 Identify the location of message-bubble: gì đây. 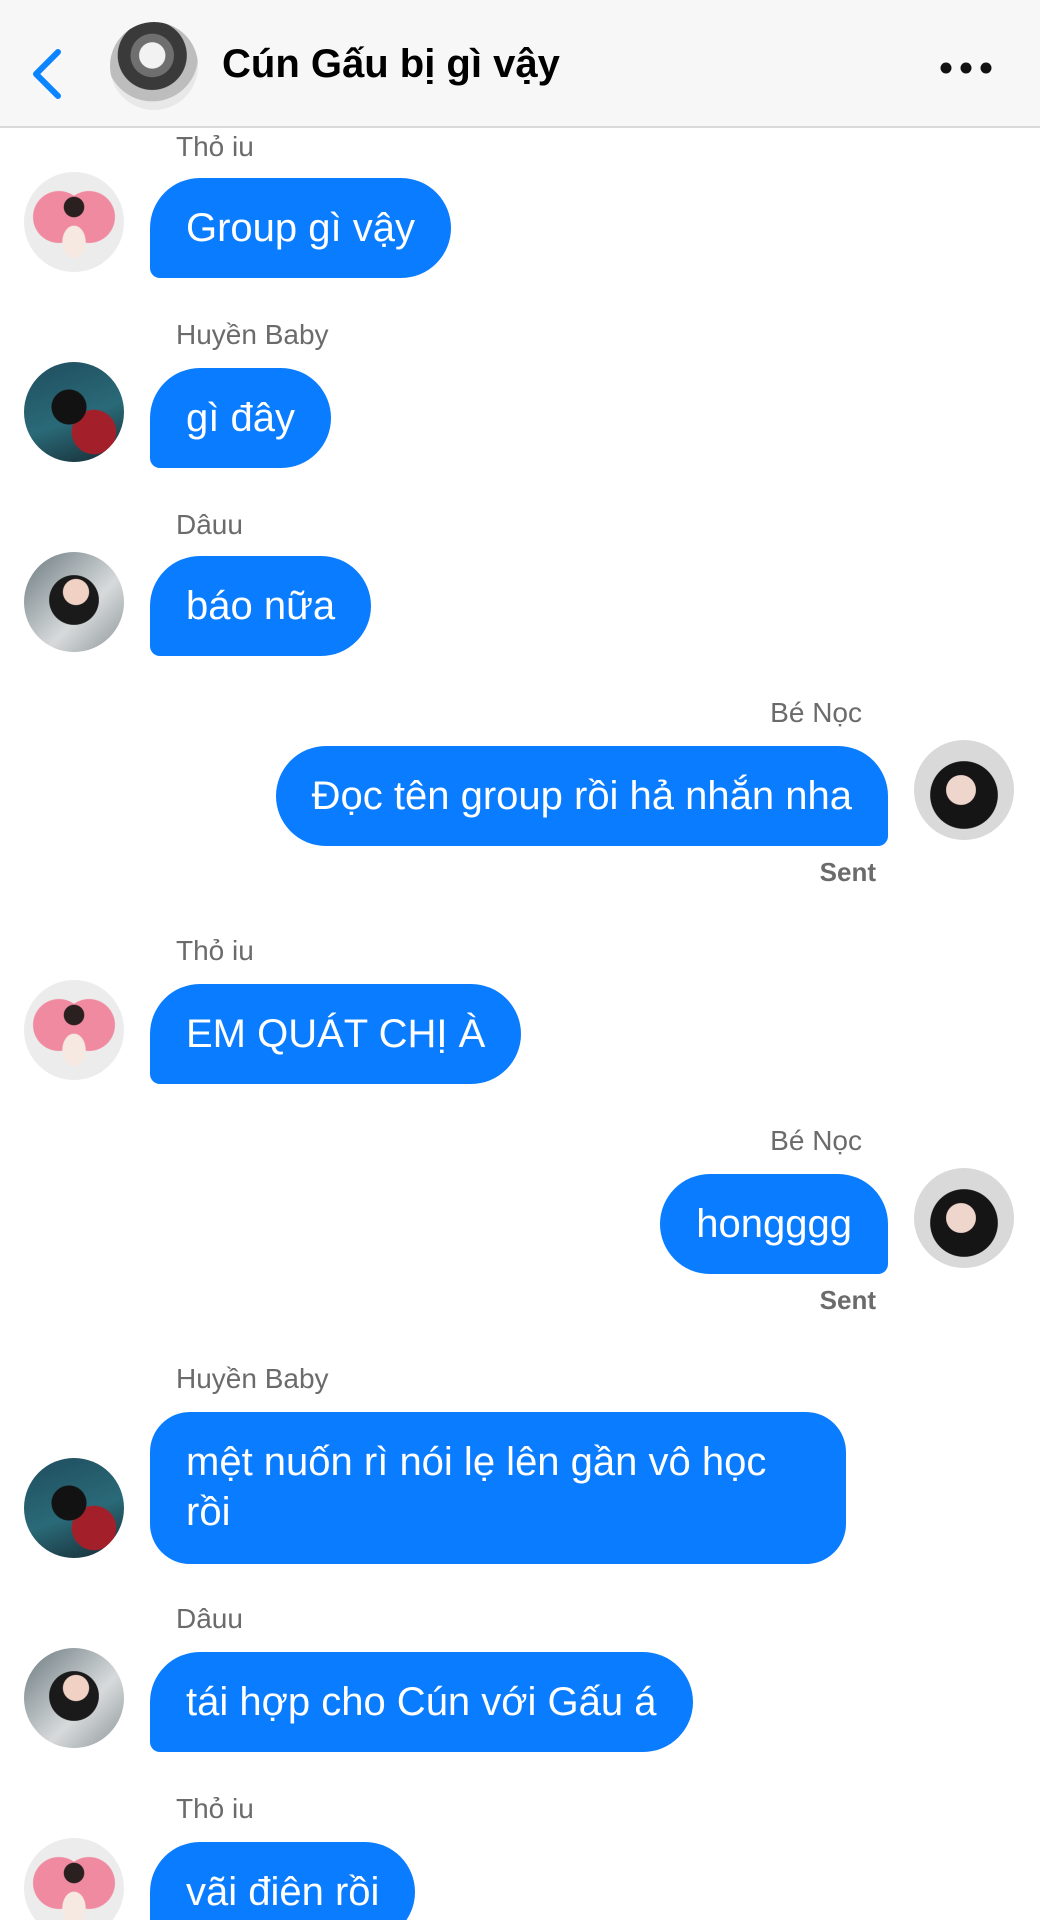
(240, 418).